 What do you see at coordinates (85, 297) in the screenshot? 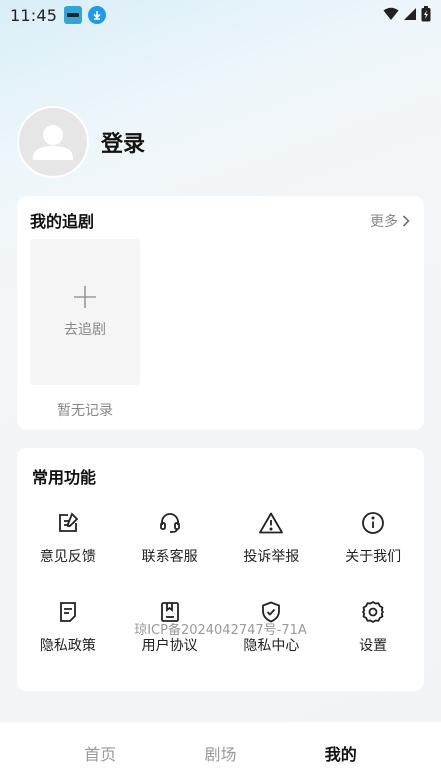
I see `plus-icon` at bounding box center [85, 297].